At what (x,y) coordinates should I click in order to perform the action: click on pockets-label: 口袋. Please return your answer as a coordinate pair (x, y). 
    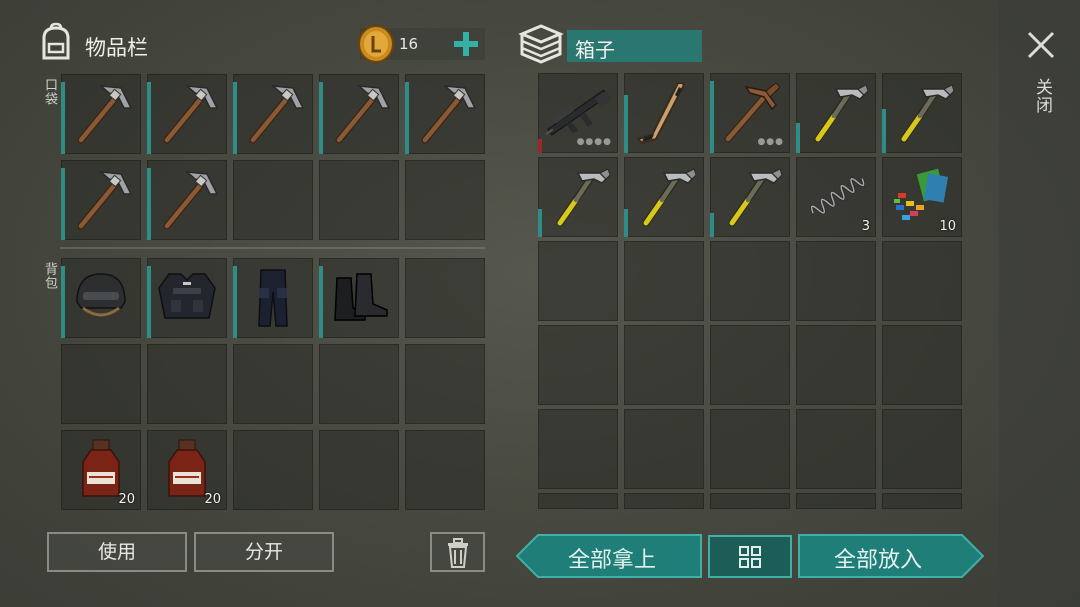
    Looking at the image, I should click on (49, 92).